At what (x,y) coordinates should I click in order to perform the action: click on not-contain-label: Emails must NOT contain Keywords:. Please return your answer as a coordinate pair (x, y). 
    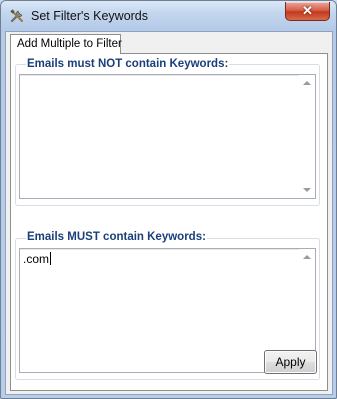
    Looking at the image, I should click on (128, 64).